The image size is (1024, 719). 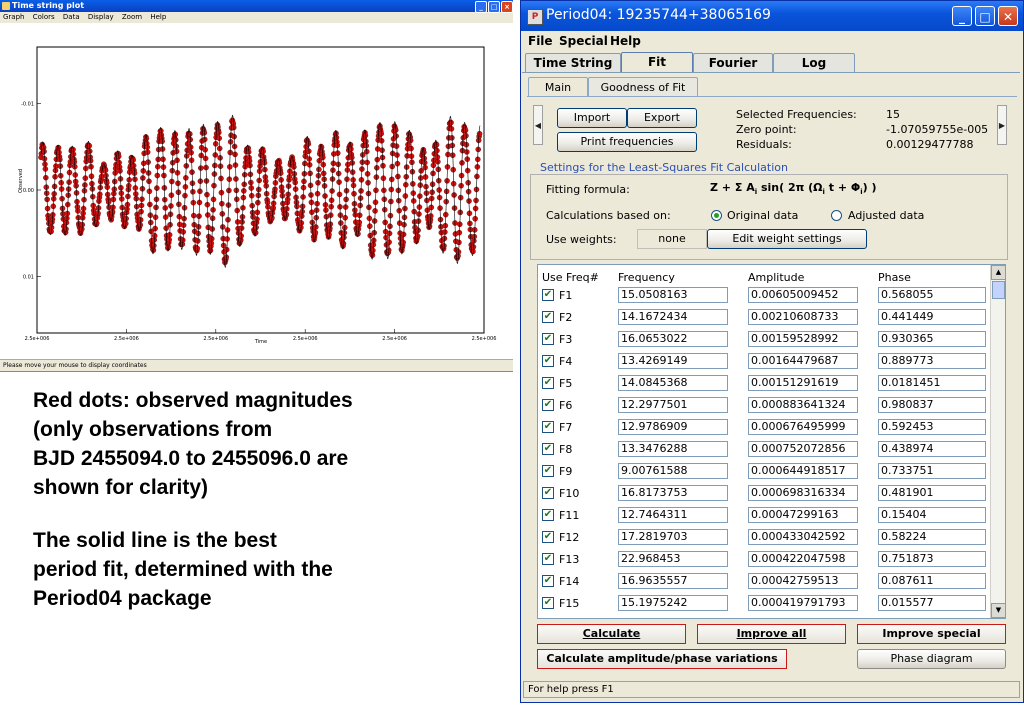 What do you see at coordinates (662, 118) in the screenshot?
I see `export-button: Export` at bounding box center [662, 118].